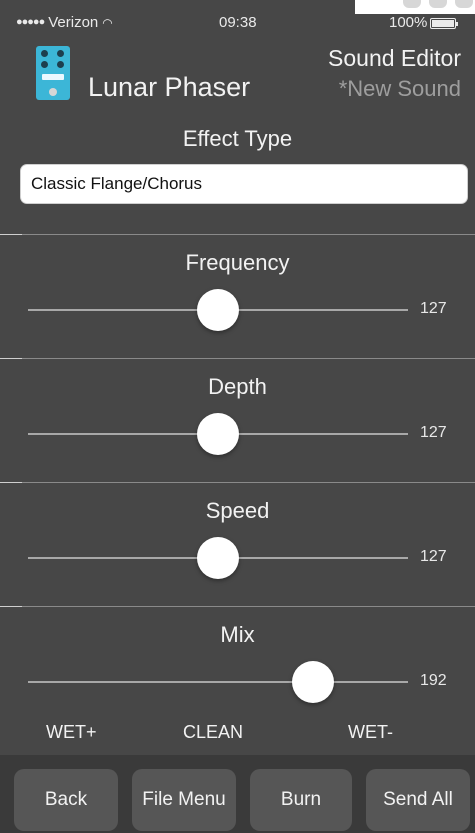 Image resolution: width=475 pixels, height=833 pixels. I want to click on depth-slider-section: Depth 127, so click(237, 422).